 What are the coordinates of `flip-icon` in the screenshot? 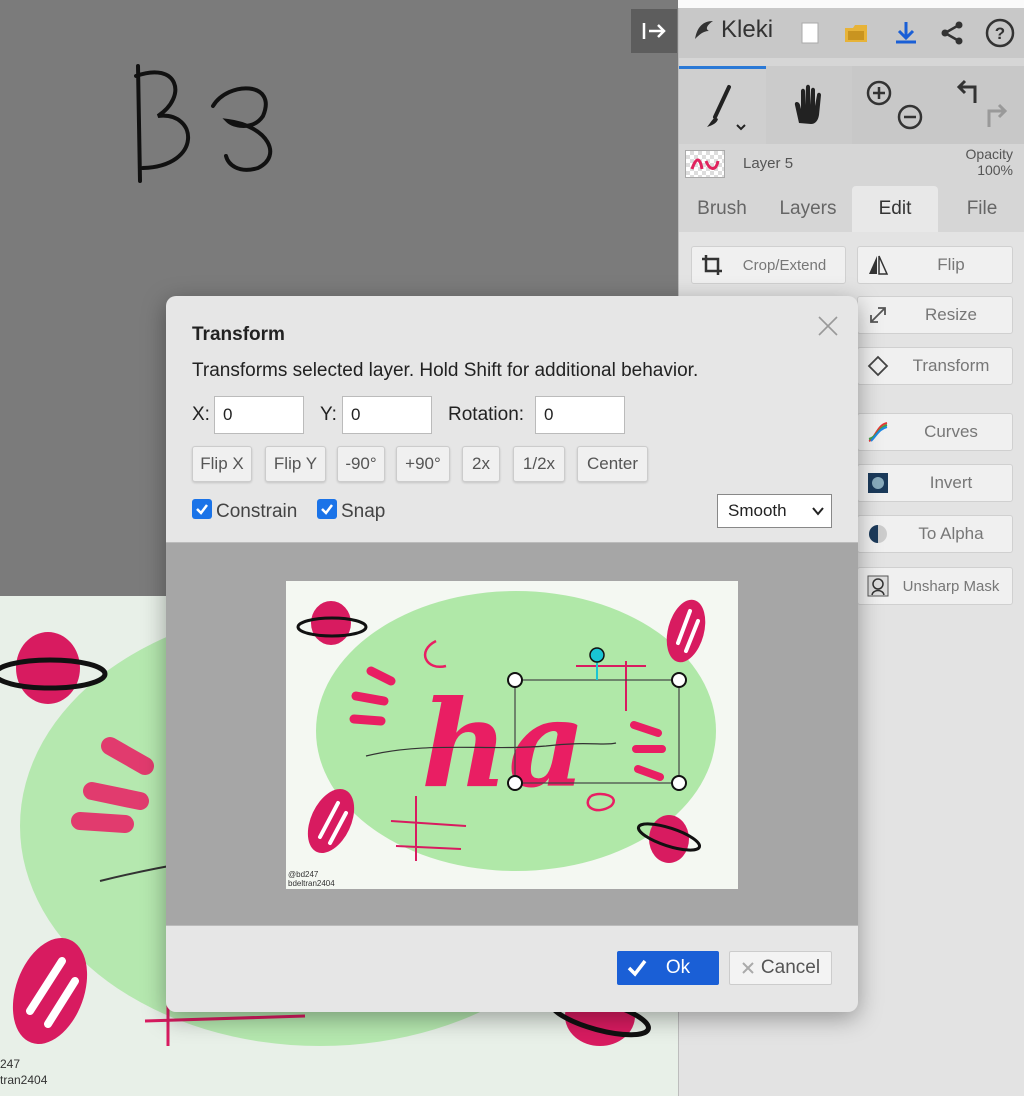 It's located at (878, 265).